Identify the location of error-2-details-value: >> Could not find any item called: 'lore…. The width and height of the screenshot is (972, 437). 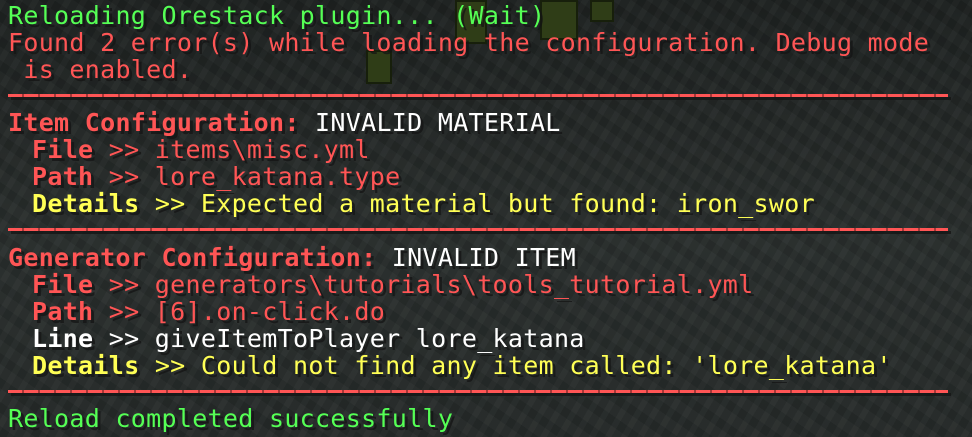
(515, 365).